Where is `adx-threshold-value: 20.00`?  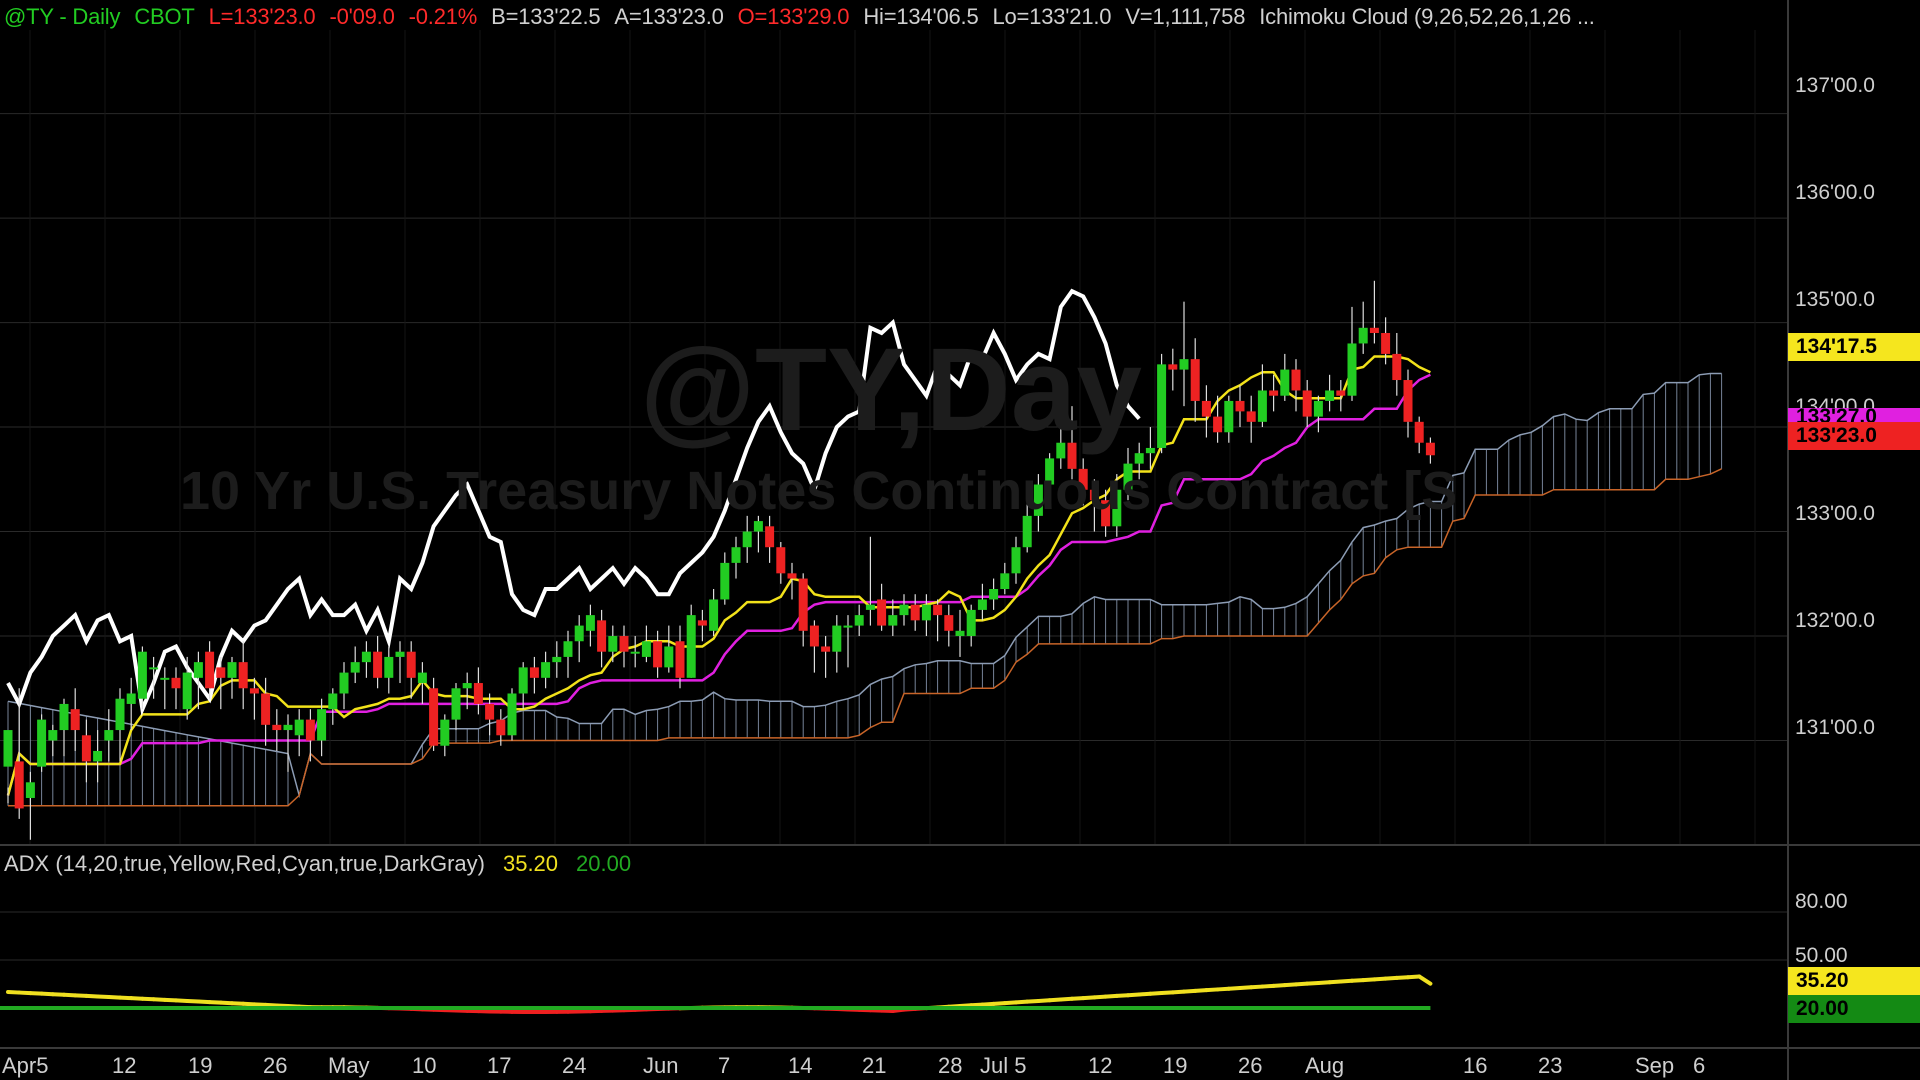
adx-threshold-value: 20.00 is located at coordinates (604, 863).